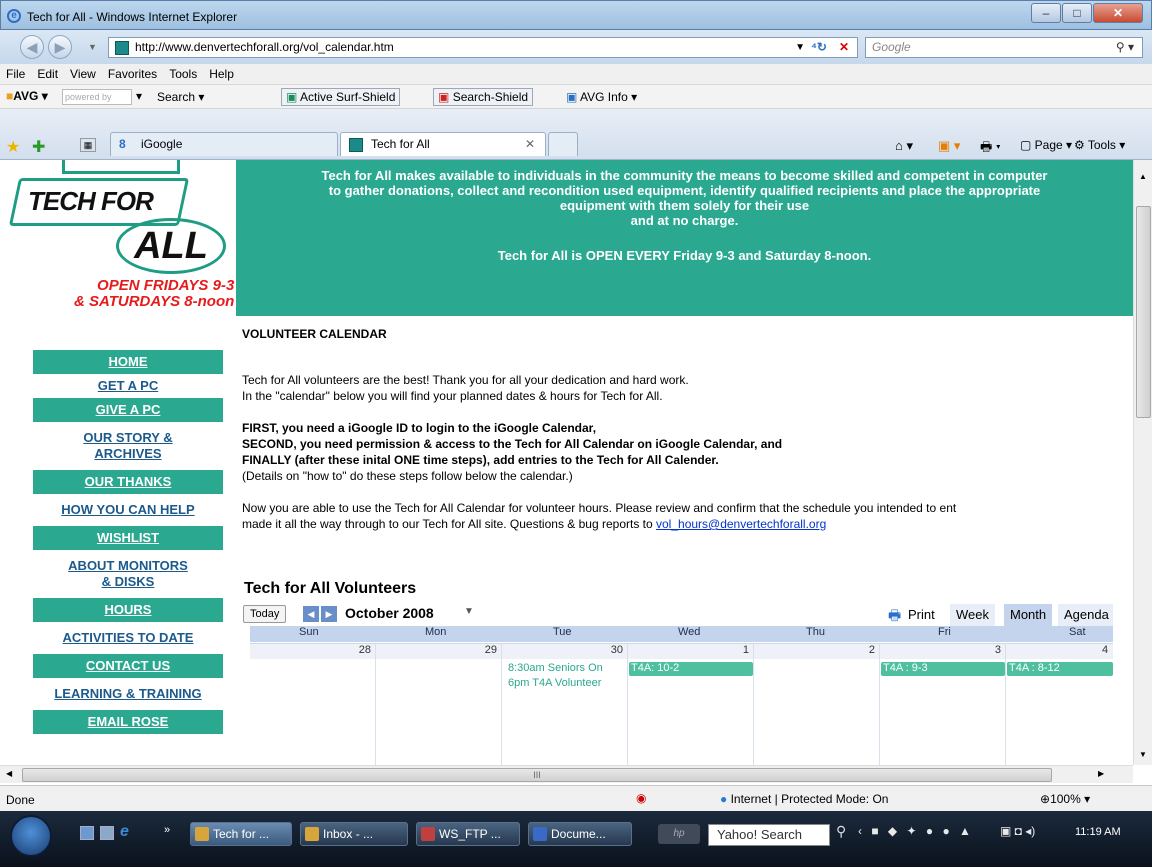 The height and width of the screenshot is (867, 1152). What do you see at coordinates (443, 144) in the screenshot?
I see `tab-tech-for-all: Tech for All ✕` at bounding box center [443, 144].